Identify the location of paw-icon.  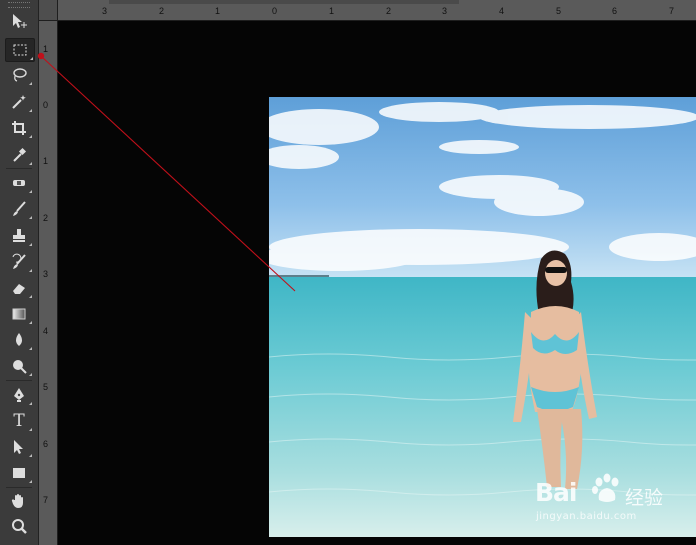
(605, 487).